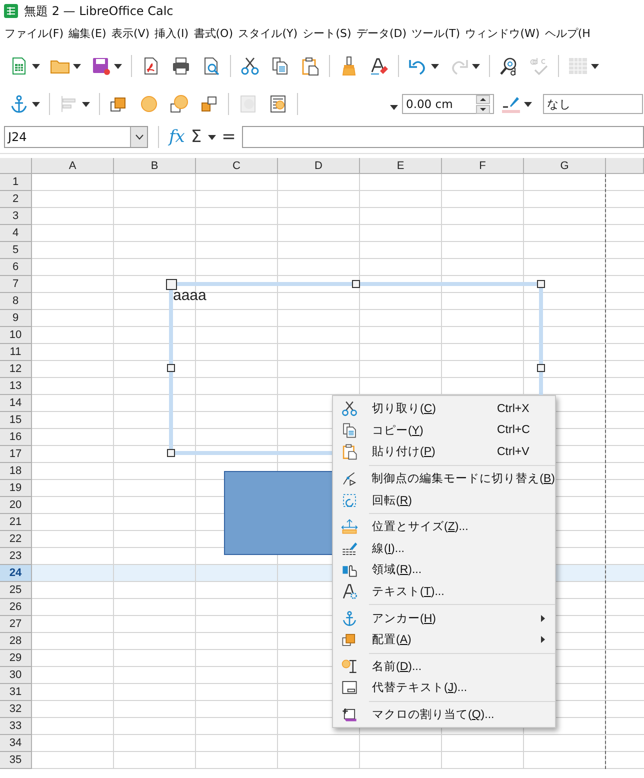 The height and width of the screenshot is (778, 644). I want to click on row-header: 11, so click(16, 352).